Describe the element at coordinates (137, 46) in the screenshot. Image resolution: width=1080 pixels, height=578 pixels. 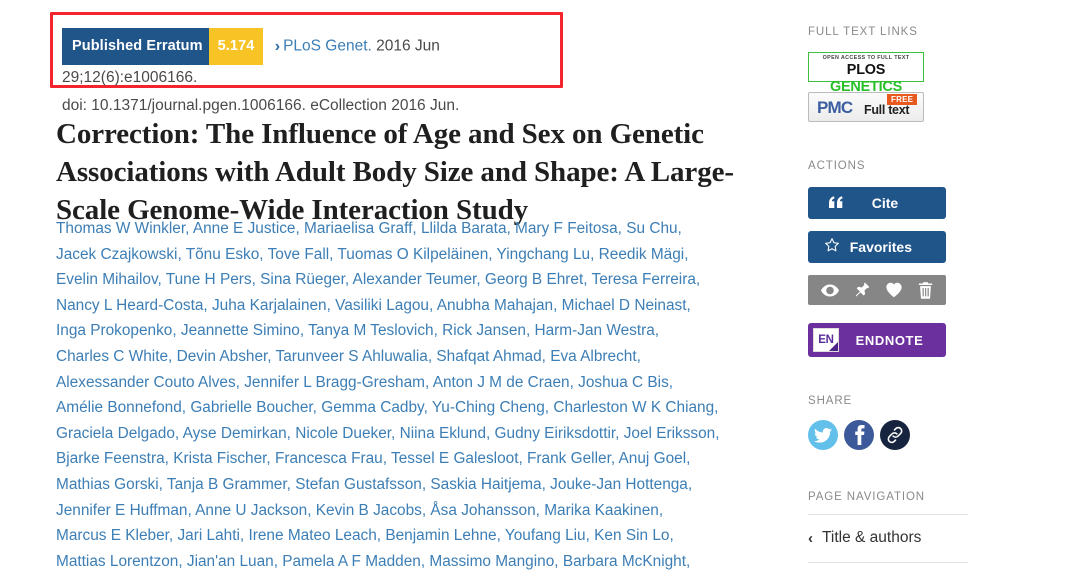
I see `publication-type-badge: Published Erratum` at that location.